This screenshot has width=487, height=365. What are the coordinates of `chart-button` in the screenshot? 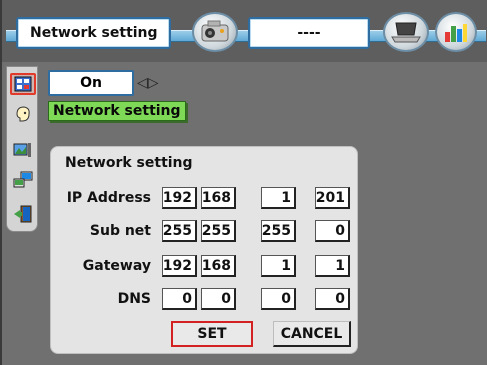 It's located at (456, 32).